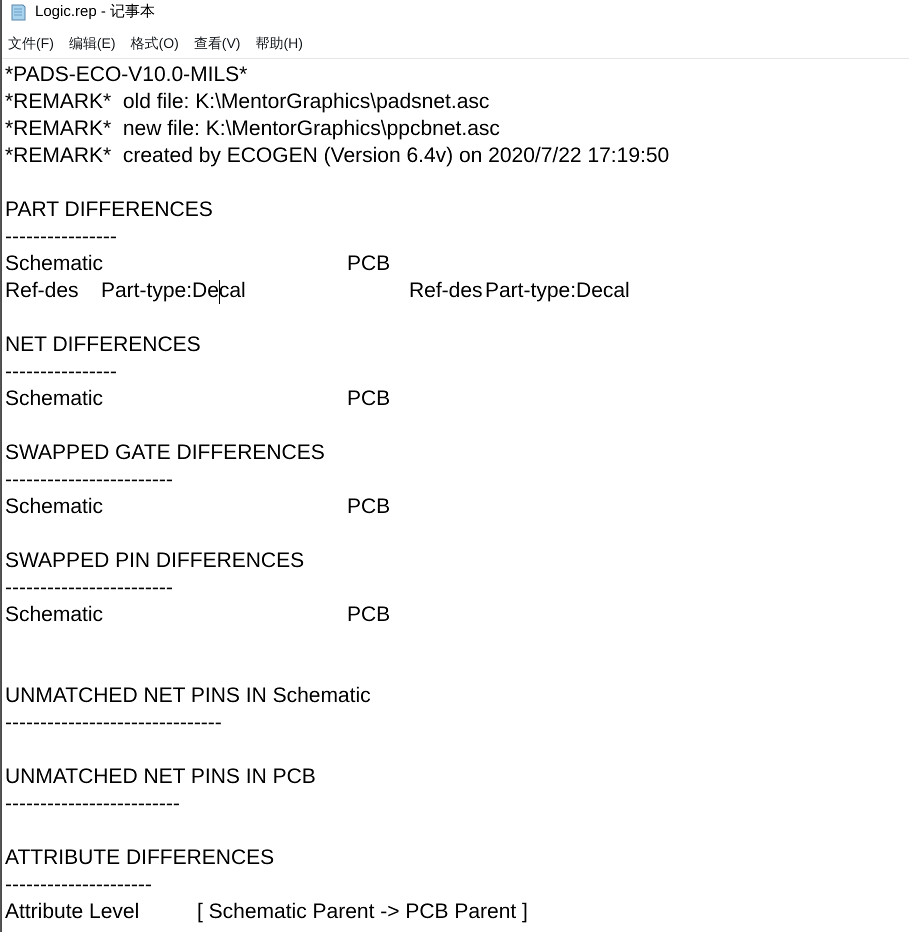 The image size is (909, 932). Describe the element at coordinates (247, 102) in the screenshot. I see `text-line: *REMARK* old file: K:\MentorGraphics\padsnet.asc` at that location.